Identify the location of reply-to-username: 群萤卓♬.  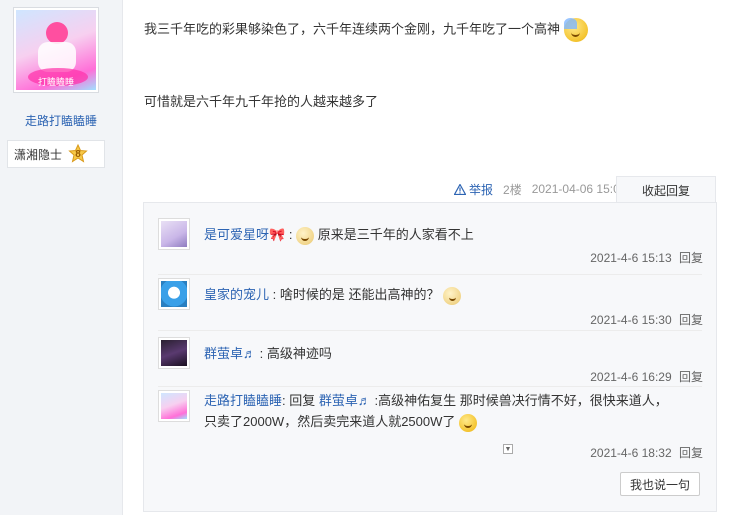
(345, 400).